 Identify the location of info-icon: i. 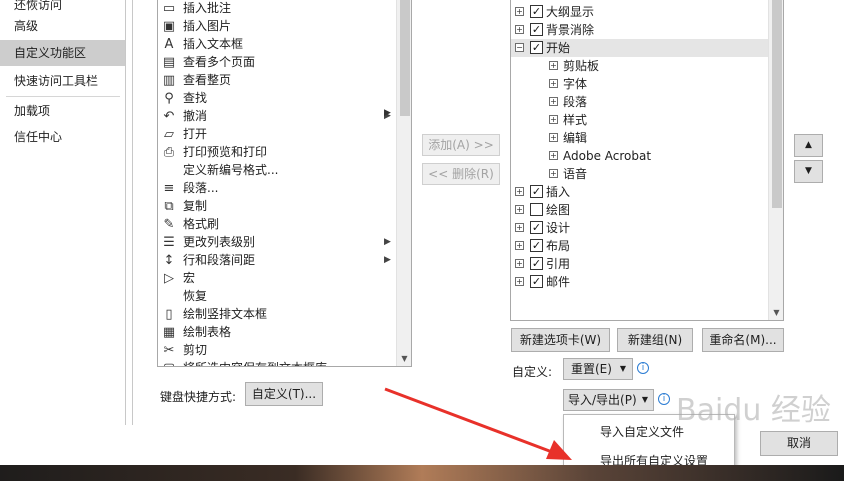
(643, 368).